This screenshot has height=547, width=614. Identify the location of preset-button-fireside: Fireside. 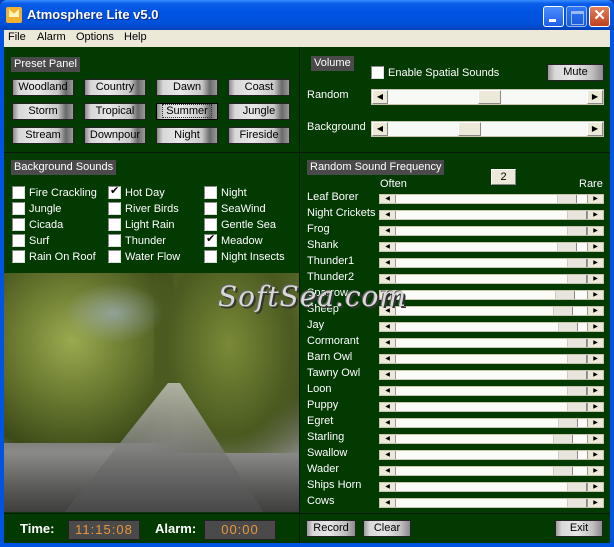
(259, 135).